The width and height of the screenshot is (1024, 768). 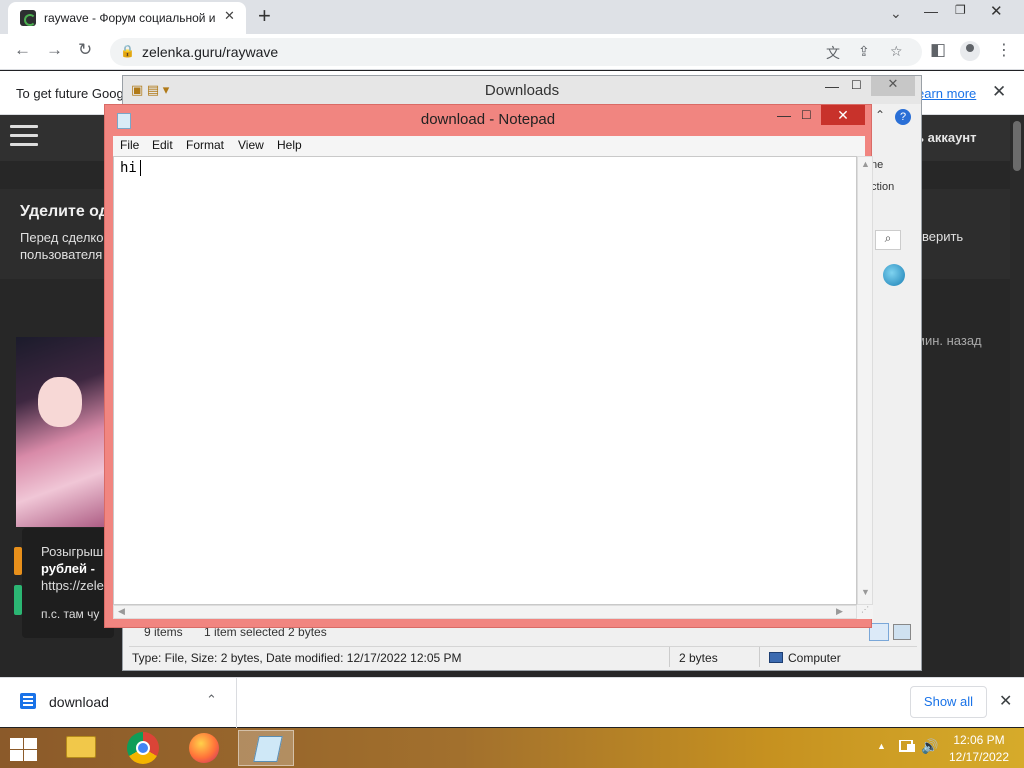 I want to click on browser-toolbar: ← → ↻ 🔒 zelenka.guru/raywave 文 ⇪ ☆ ◧ ⋮, so click(x=512, y=52).